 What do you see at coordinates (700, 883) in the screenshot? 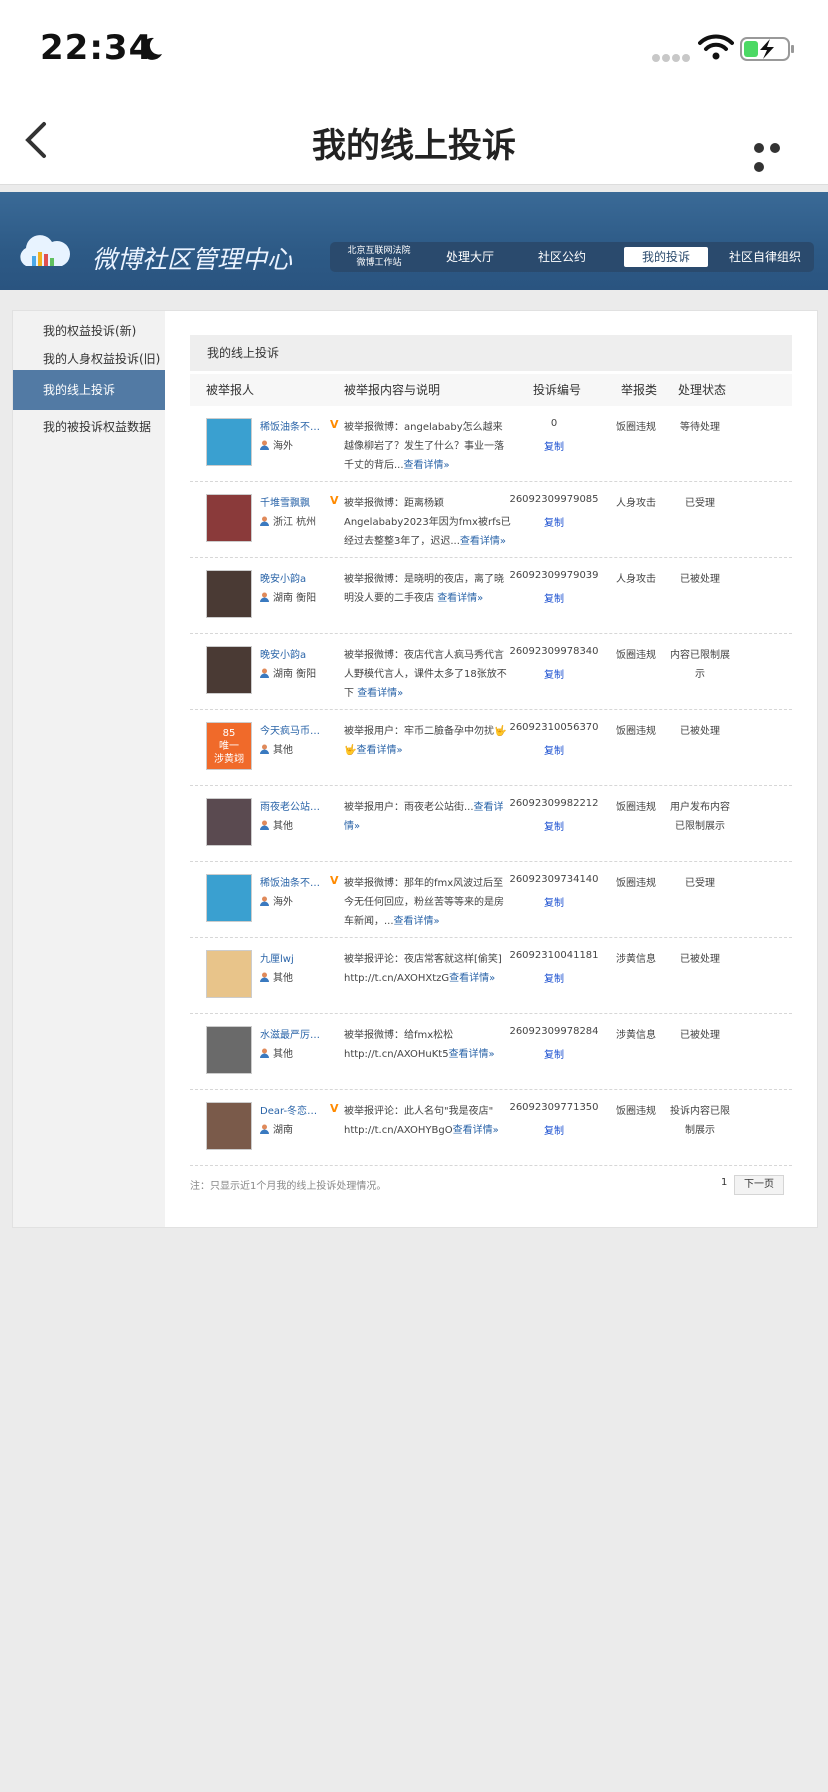
I see `processing-status: 已受理` at bounding box center [700, 883].